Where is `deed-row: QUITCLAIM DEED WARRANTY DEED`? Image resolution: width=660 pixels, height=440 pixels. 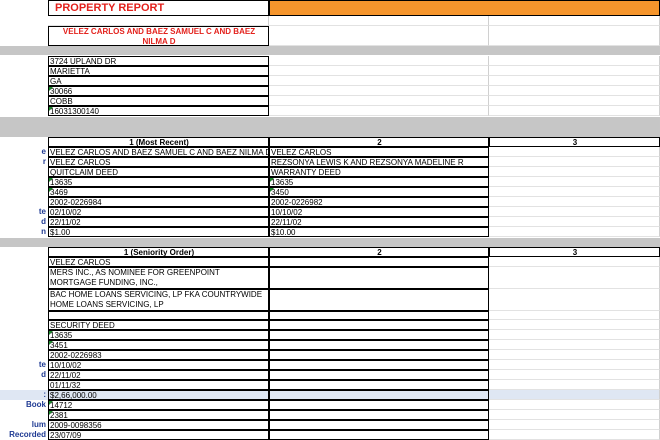
deed-row: QUITCLAIM DEED WARRANTY DEED is located at coordinates (330, 172).